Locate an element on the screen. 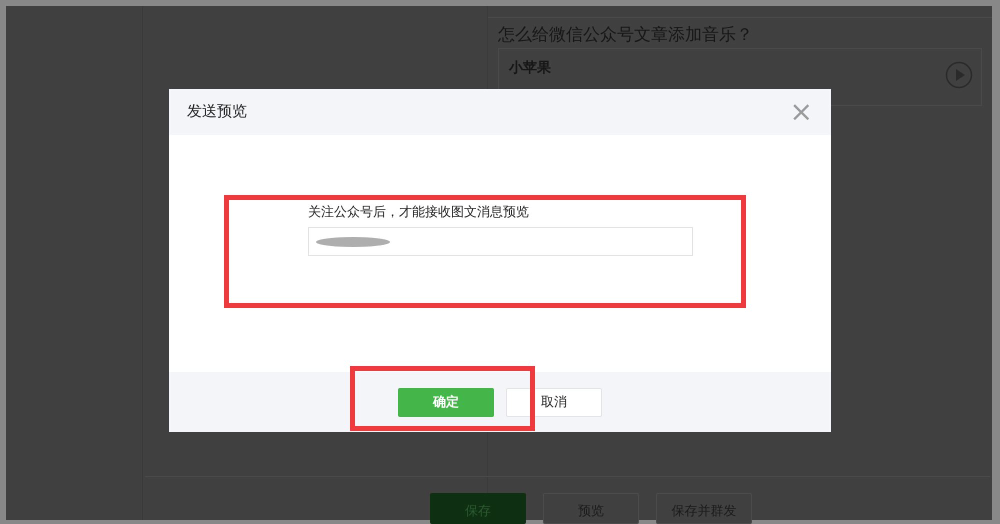  dialog-button: 取消 is located at coordinates (554, 402).